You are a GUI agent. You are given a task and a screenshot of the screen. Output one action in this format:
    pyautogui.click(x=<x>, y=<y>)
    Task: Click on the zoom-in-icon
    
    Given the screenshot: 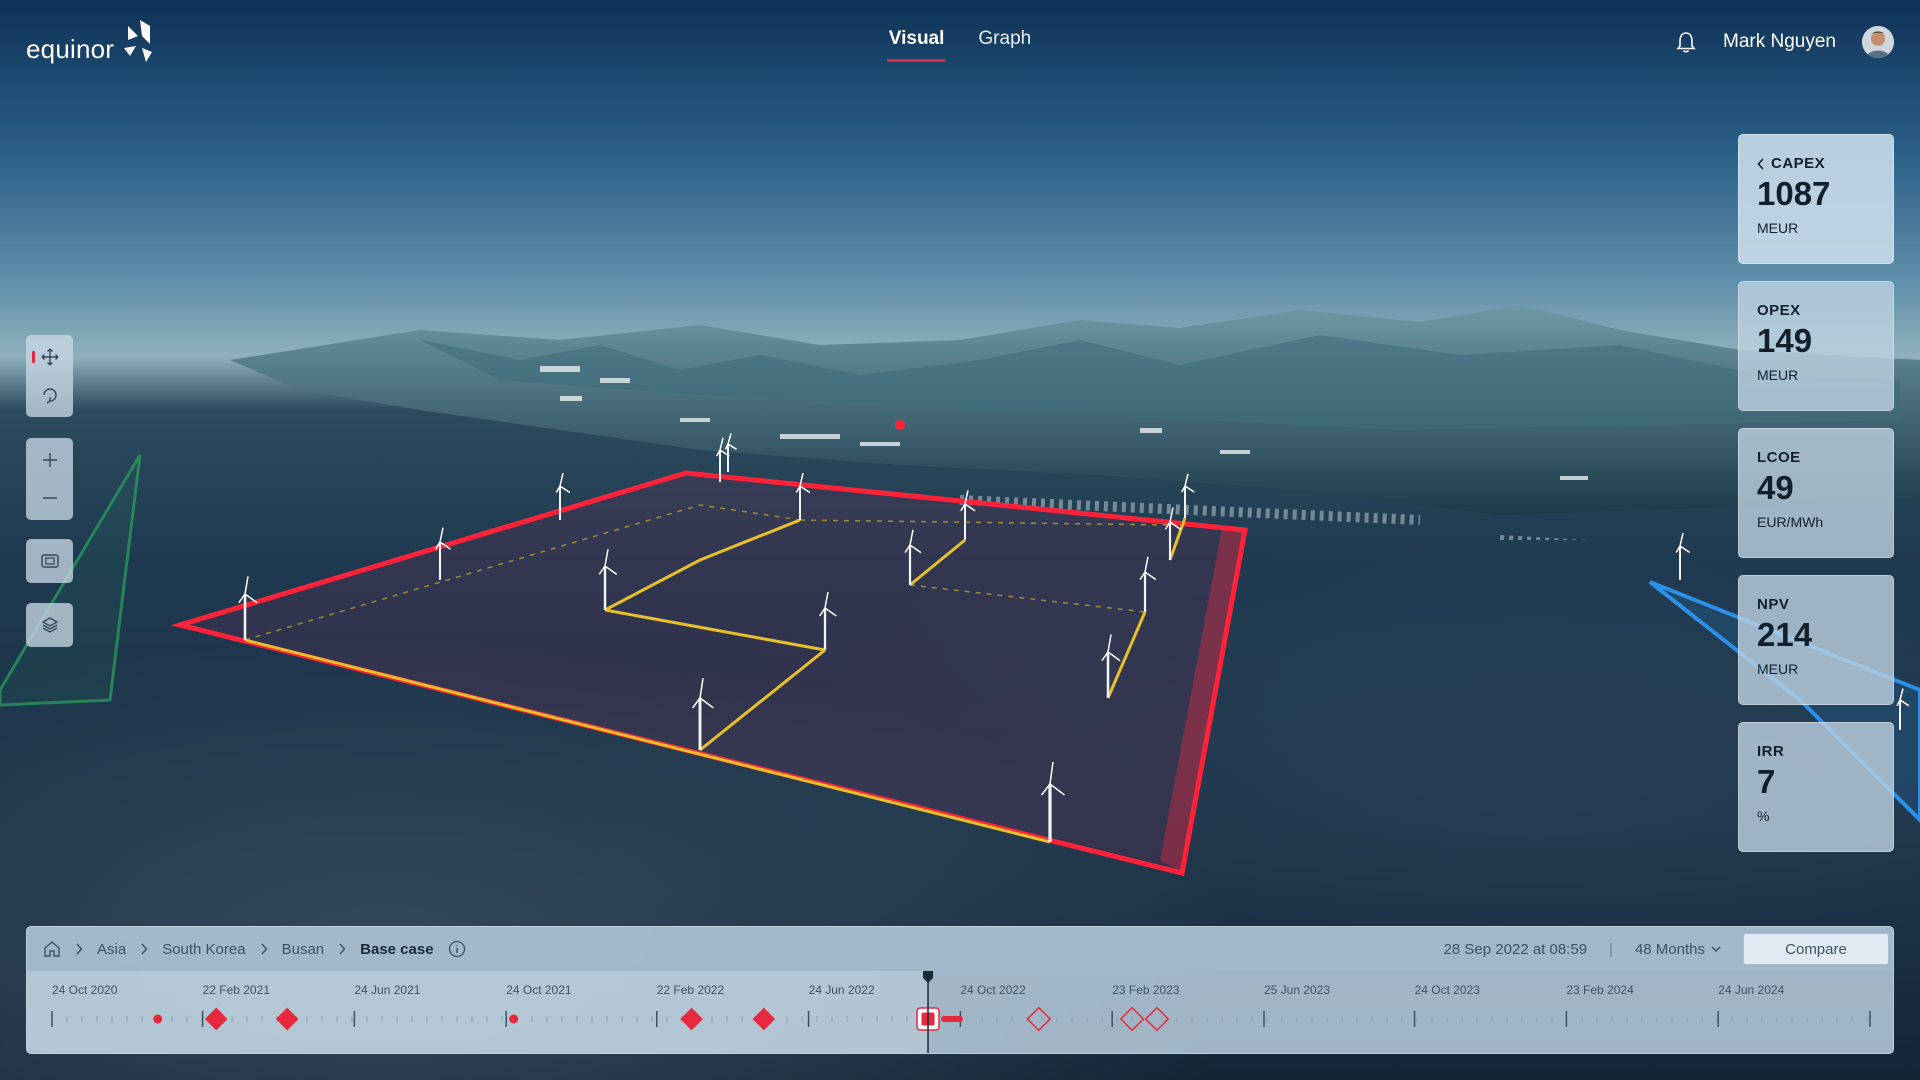 What is the action you would take?
    pyautogui.click(x=49, y=460)
    